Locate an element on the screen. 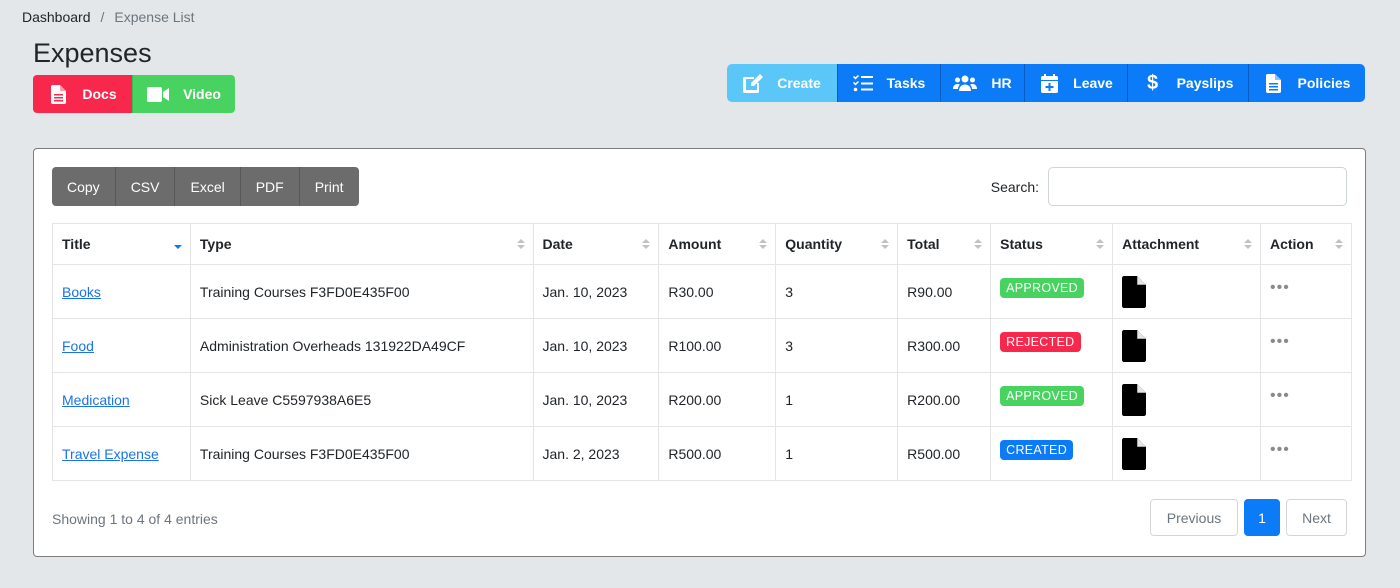 This screenshot has width=1400, height=588. hr-button: HR is located at coordinates (982, 83).